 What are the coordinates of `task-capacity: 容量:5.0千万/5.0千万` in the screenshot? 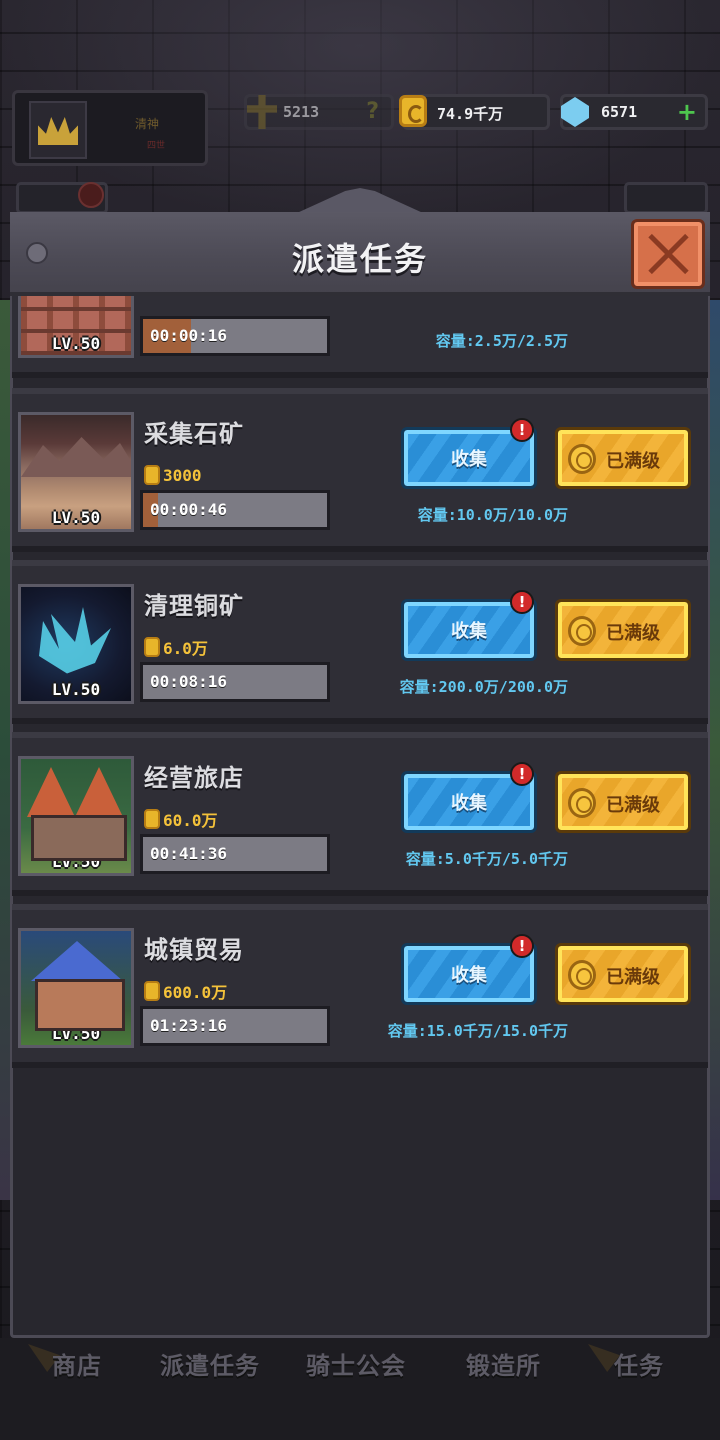 It's located at (486, 859).